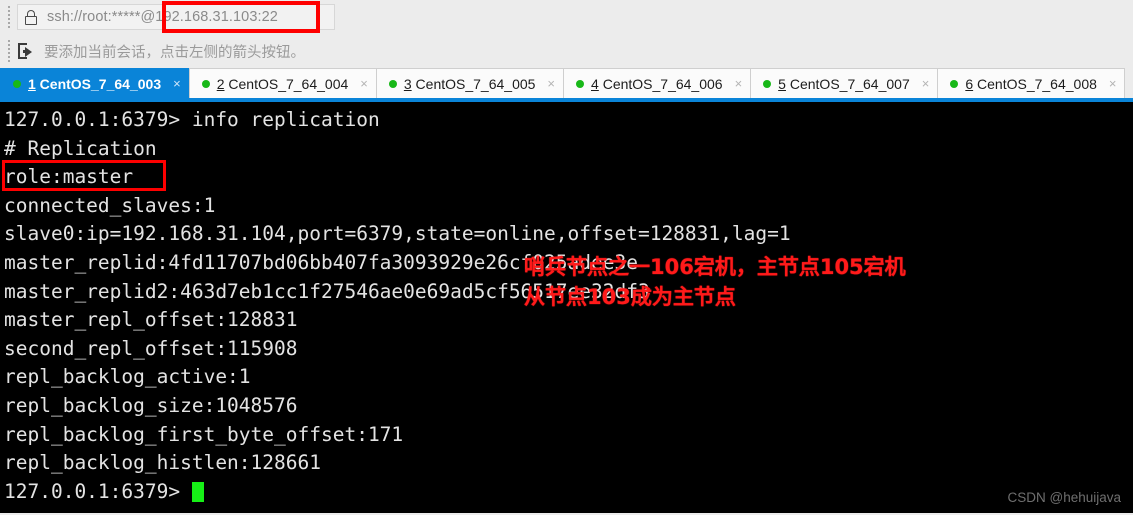  What do you see at coordinates (98, 491) in the screenshot?
I see `terminal-prompt: 127.0.0.1:6379>` at bounding box center [98, 491].